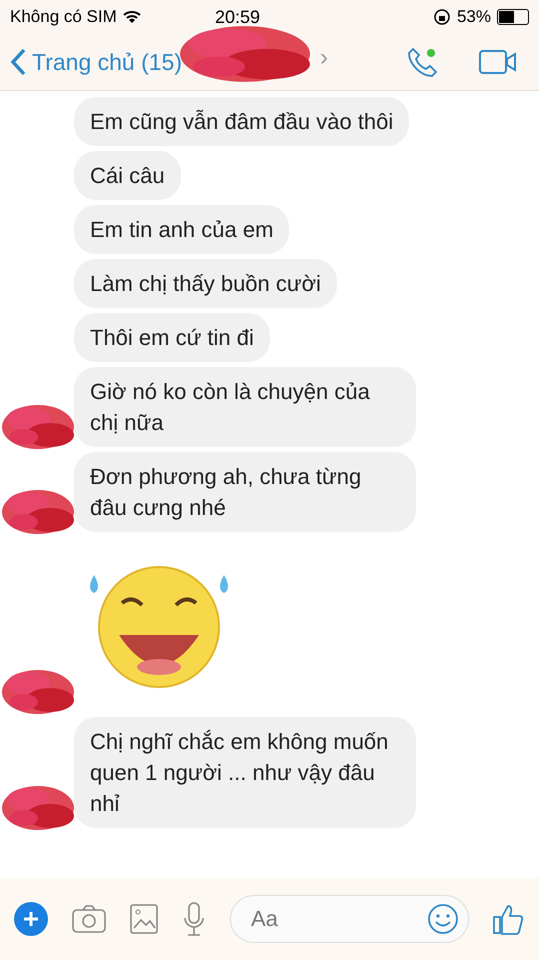 The image size is (539, 960). I want to click on wifi-icon, so click(131, 17).